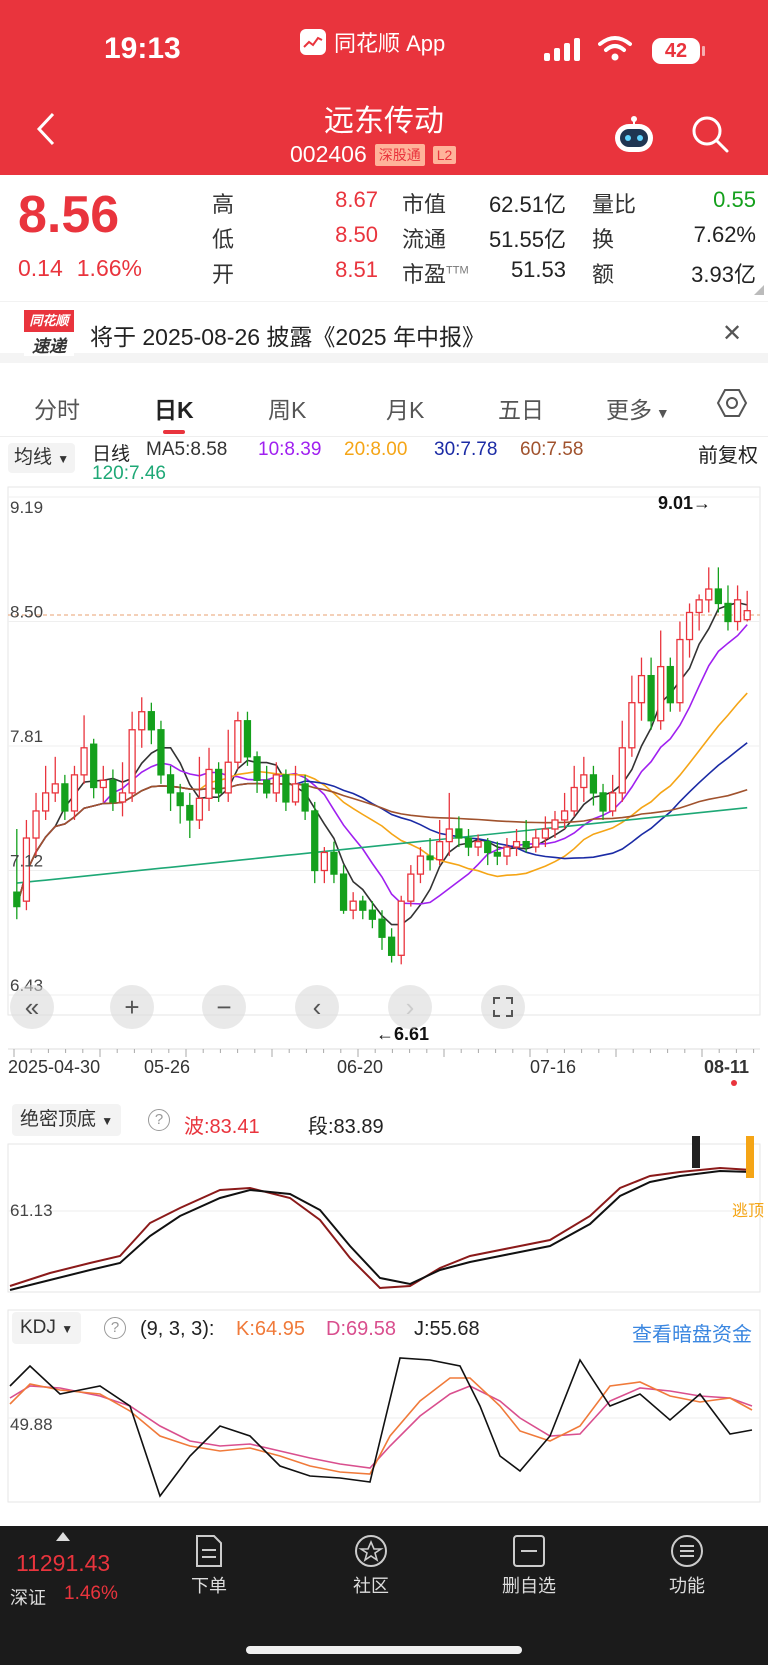 This screenshot has height=1665, width=768. Describe the element at coordinates (187, 449) in the screenshot. I see `ma5-value: MA5:8.58` at that location.